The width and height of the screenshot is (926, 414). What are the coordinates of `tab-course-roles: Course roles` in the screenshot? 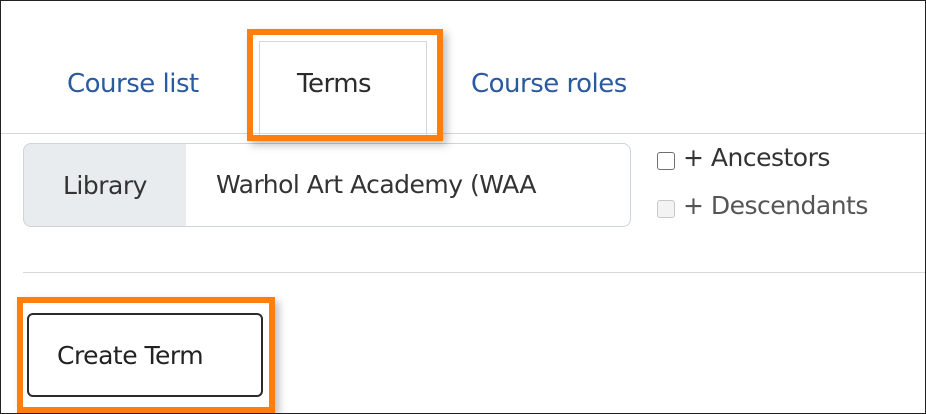 It's located at (549, 84).